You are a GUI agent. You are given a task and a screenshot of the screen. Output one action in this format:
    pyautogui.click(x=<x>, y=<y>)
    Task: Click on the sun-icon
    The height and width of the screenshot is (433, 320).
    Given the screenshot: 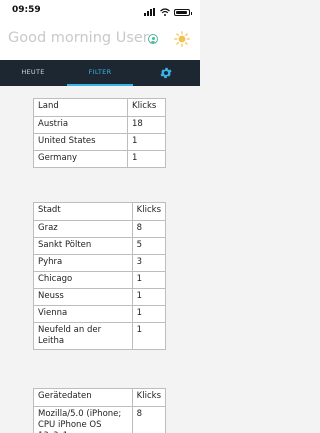 What is the action you would take?
    pyautogui.click(x=182, y=39)
    